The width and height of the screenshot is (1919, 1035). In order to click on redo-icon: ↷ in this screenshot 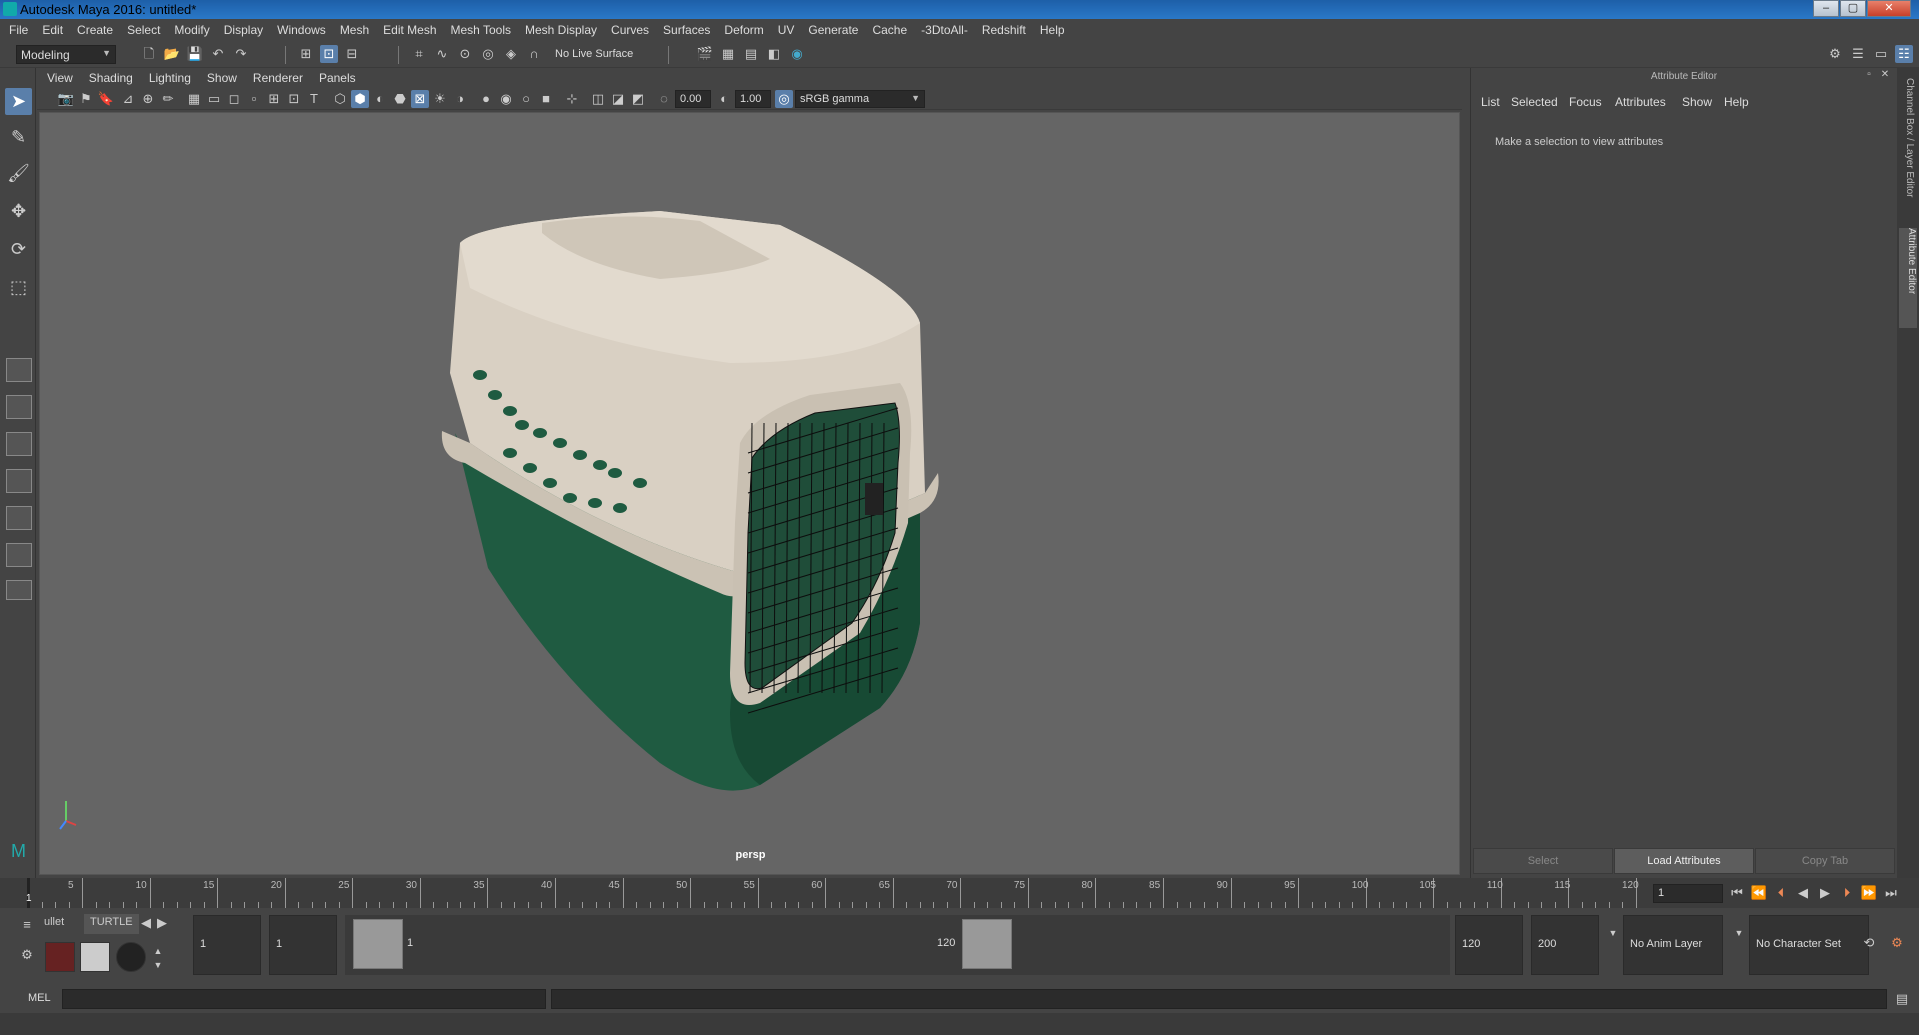, I will do `click(241, 54)`.